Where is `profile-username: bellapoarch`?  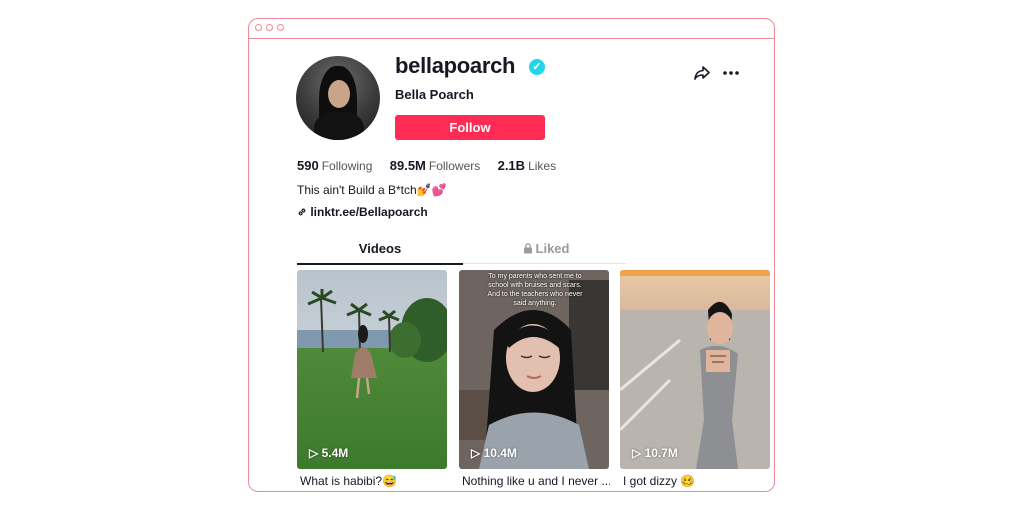 profile-username: bellapoarch is located at coordinates (455, 65).